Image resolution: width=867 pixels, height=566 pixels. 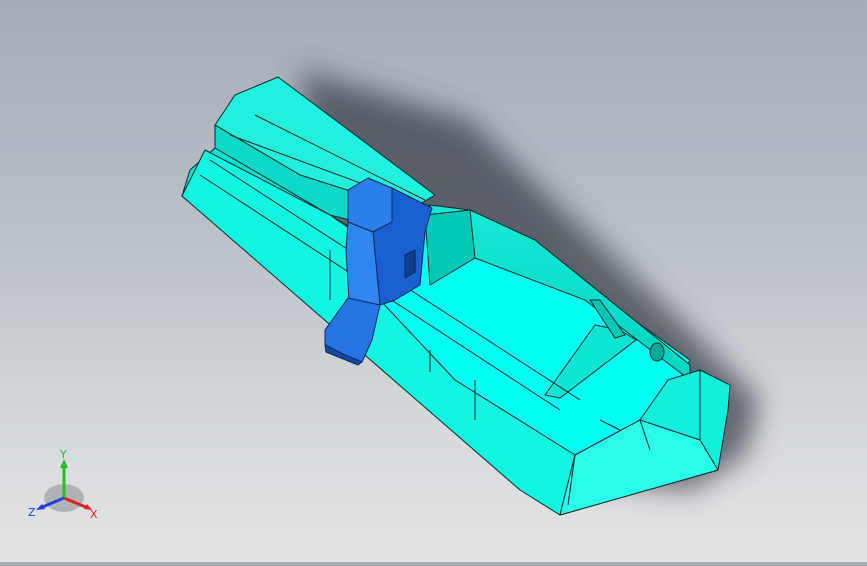 What do you see at coordinates (63, 454) in the screenshot?
I see `triad-y-label: Y` at bounding box center [63, 454].